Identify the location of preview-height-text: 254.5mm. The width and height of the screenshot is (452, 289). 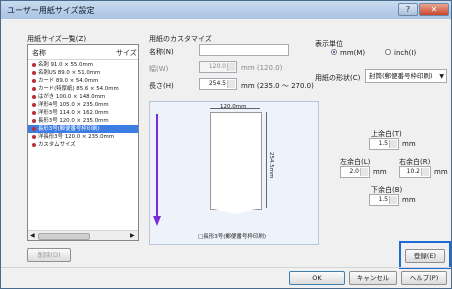
(271, 165).